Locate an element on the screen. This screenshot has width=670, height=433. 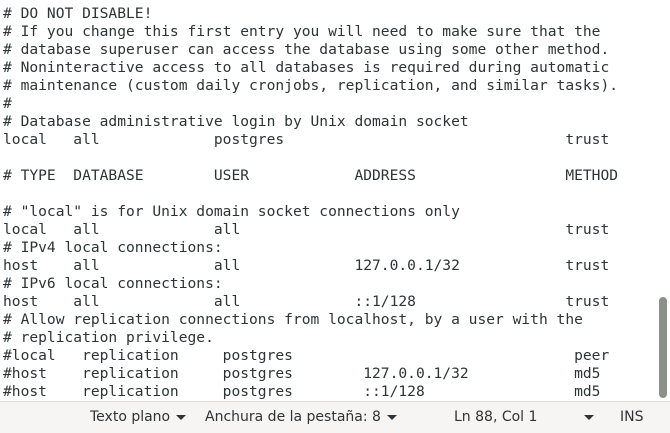
tab-width-menu: Anchura de la pestaña: 8 is located at coordinates (301, 417).